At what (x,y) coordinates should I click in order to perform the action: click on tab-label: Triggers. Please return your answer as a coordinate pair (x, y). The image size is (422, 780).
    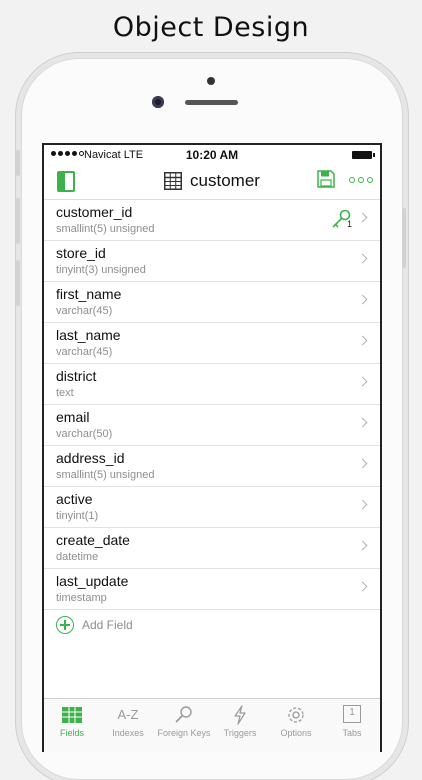
    Looking at the image, I should click on (240, 733).